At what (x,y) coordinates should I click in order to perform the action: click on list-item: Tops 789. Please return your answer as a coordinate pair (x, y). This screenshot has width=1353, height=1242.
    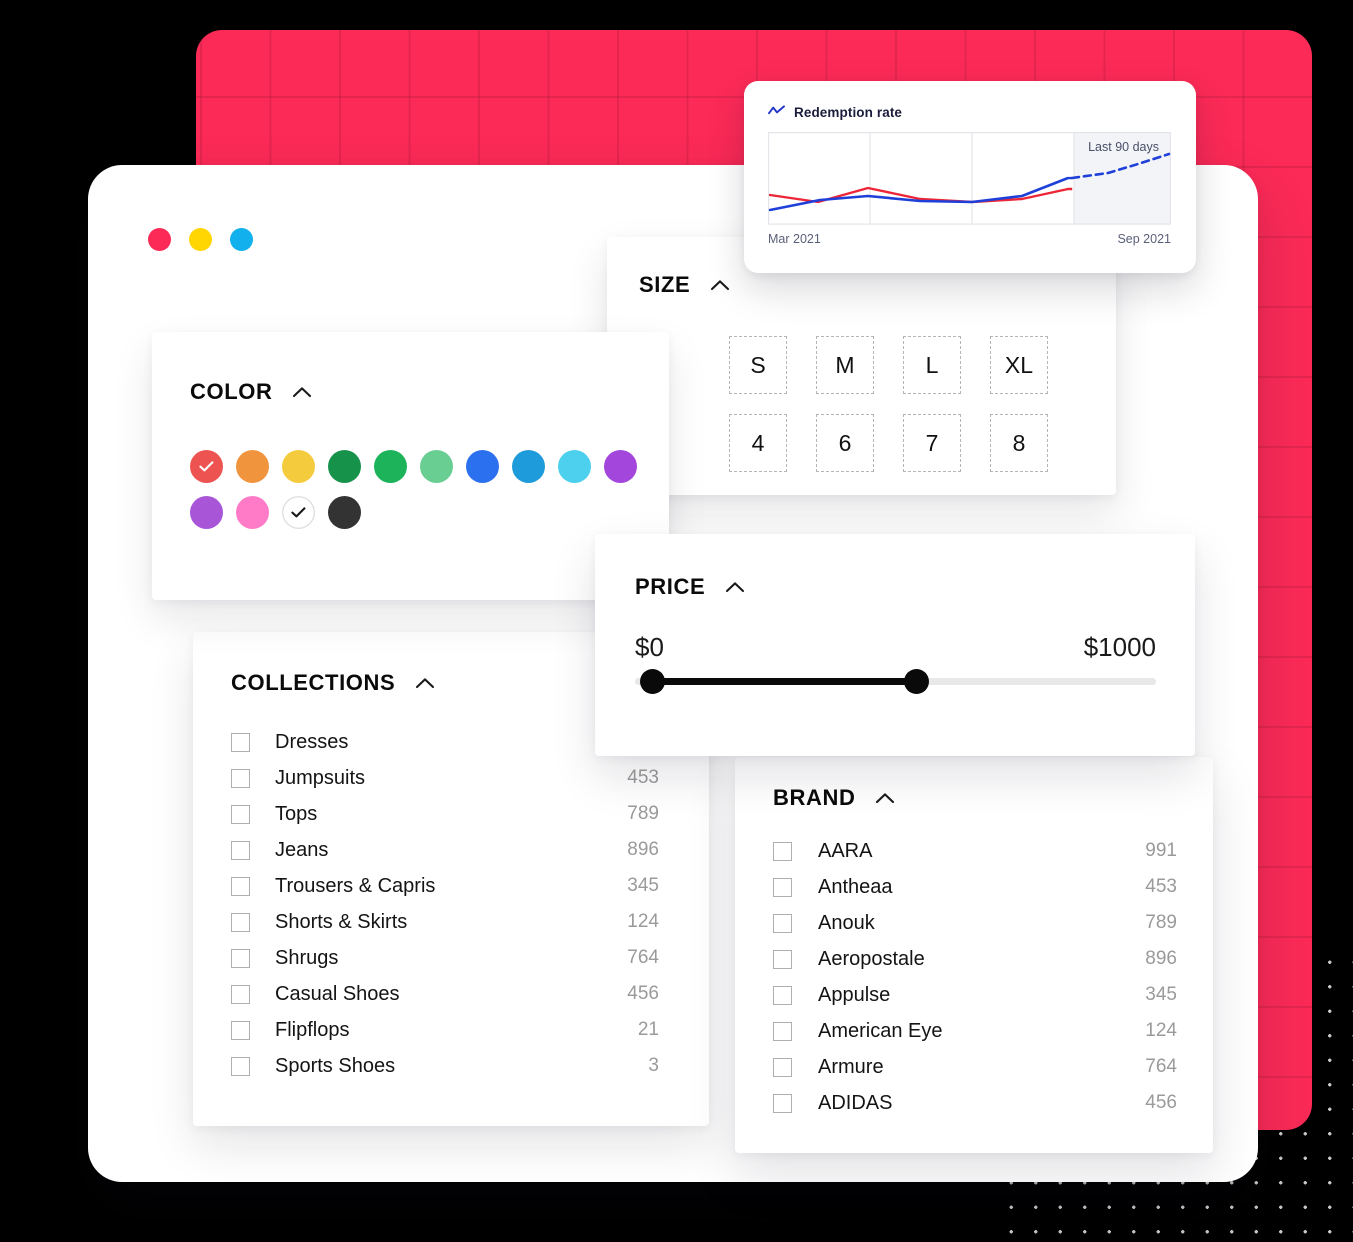
    Looking at the image, I should click on (445, 814).